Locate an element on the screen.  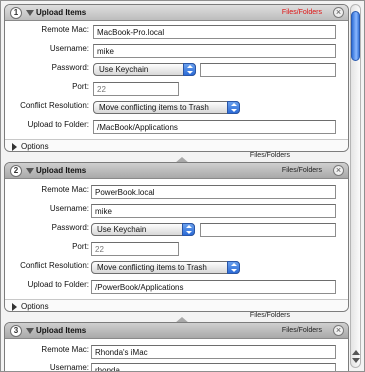
upload-folder-field: /MacBook/Applications is located at coordinates (214, 127).